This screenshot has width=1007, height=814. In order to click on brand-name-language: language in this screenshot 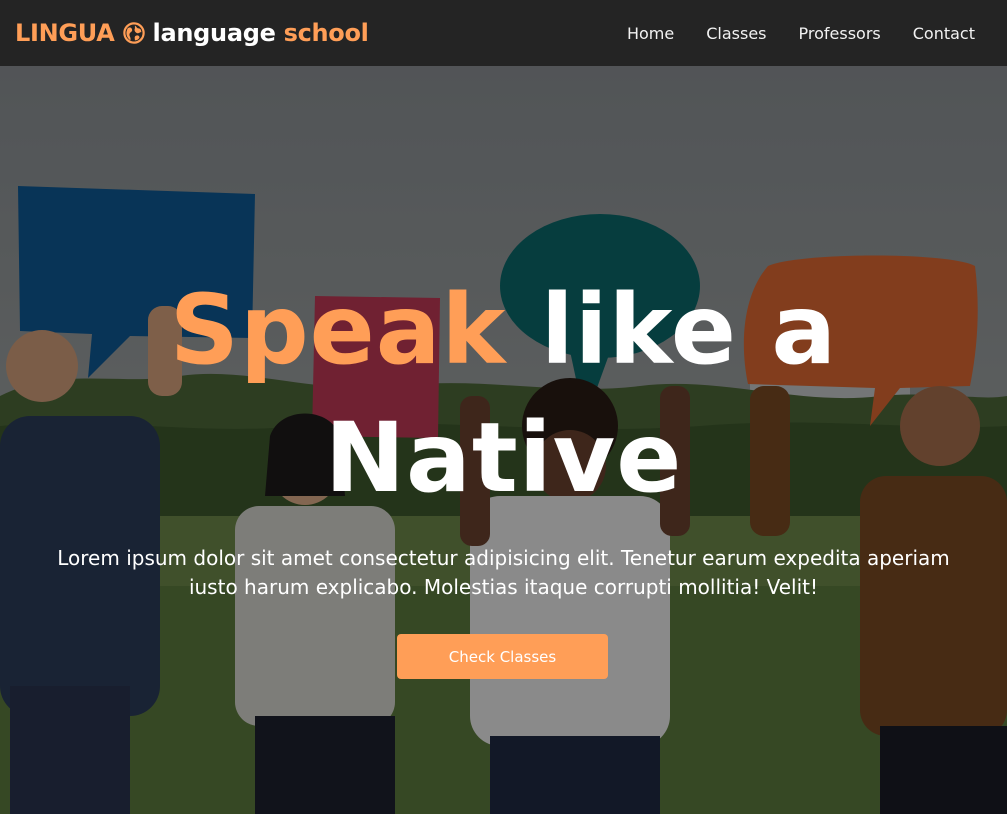, I will do `click(214, 33)`.